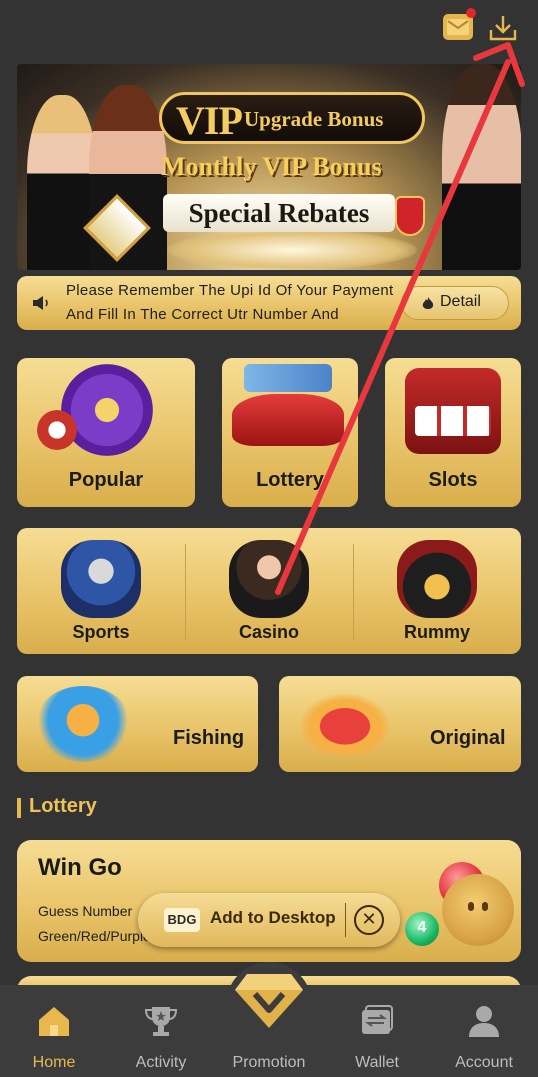 This screenshot has height=1077, width=538. I want to click on category-slots: Slots, so click(453, 432).